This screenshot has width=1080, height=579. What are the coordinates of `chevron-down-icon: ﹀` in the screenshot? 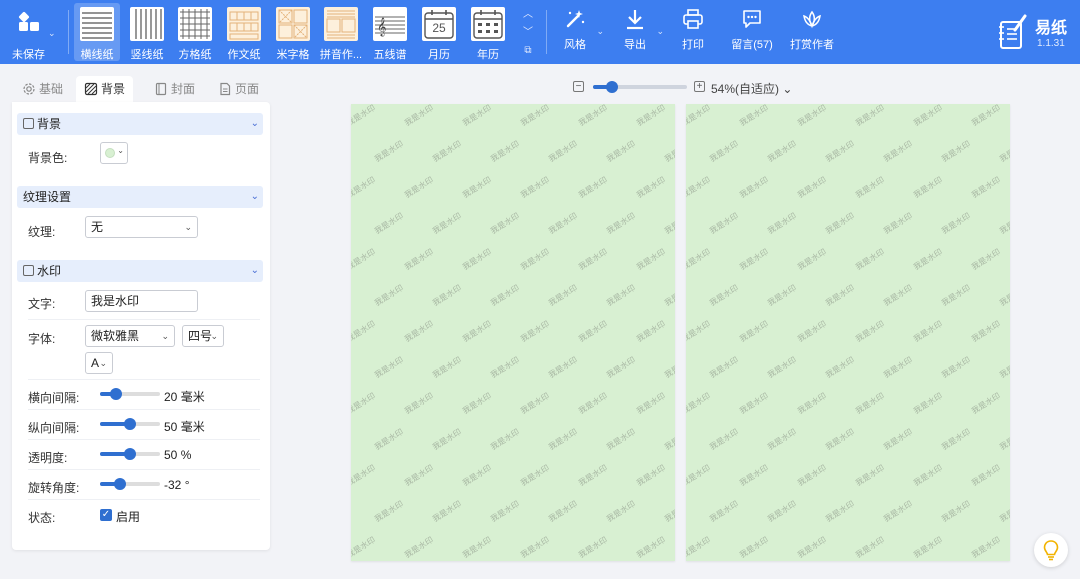 It's located at (528, 33).